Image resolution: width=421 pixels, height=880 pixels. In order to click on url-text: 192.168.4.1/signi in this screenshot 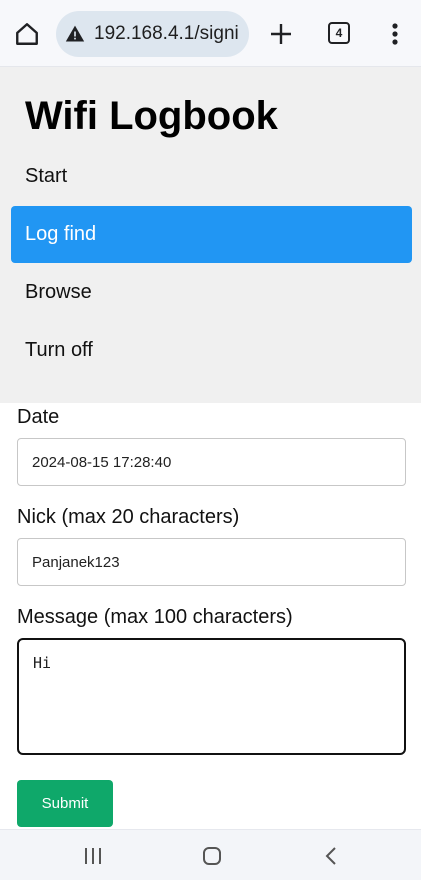, I will do `click(166, 34)`.